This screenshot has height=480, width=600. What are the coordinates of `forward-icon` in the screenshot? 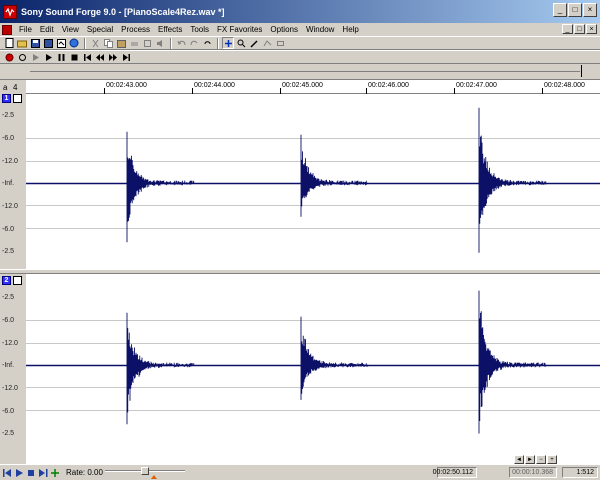 It's located at (113, 57).